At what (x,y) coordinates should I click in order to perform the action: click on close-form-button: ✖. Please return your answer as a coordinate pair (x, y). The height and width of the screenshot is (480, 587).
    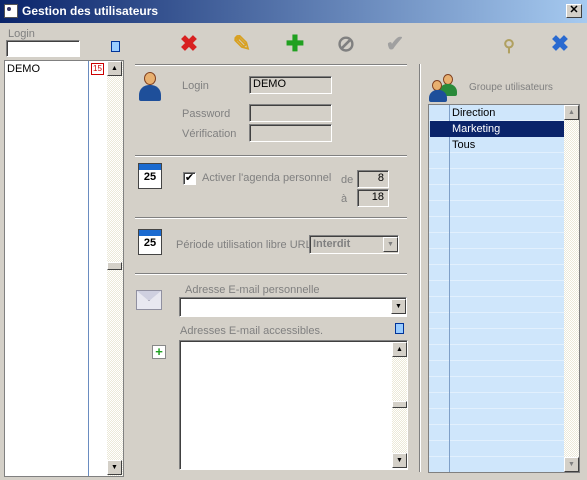
    Looking at the image, I should click on (560, 44).